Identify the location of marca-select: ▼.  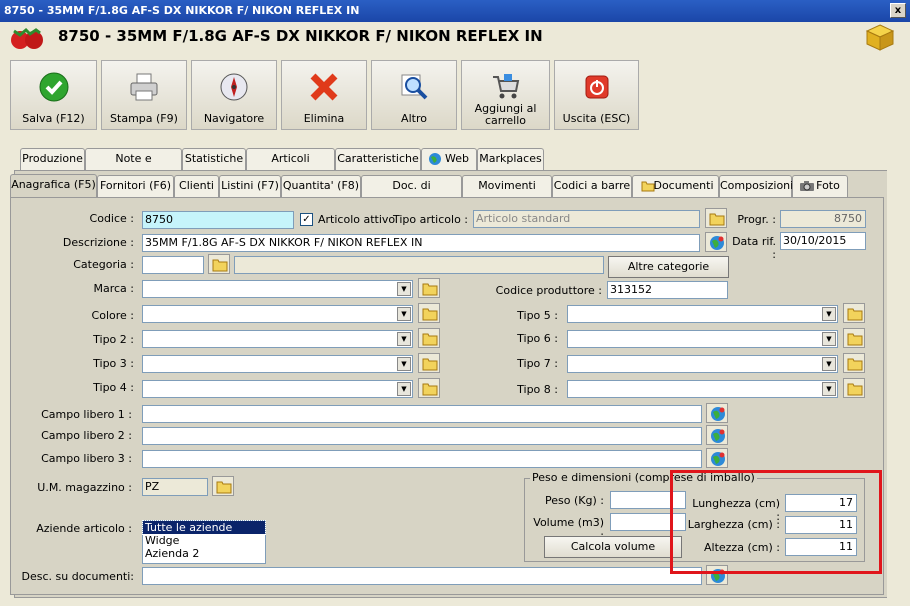
(277, 289).